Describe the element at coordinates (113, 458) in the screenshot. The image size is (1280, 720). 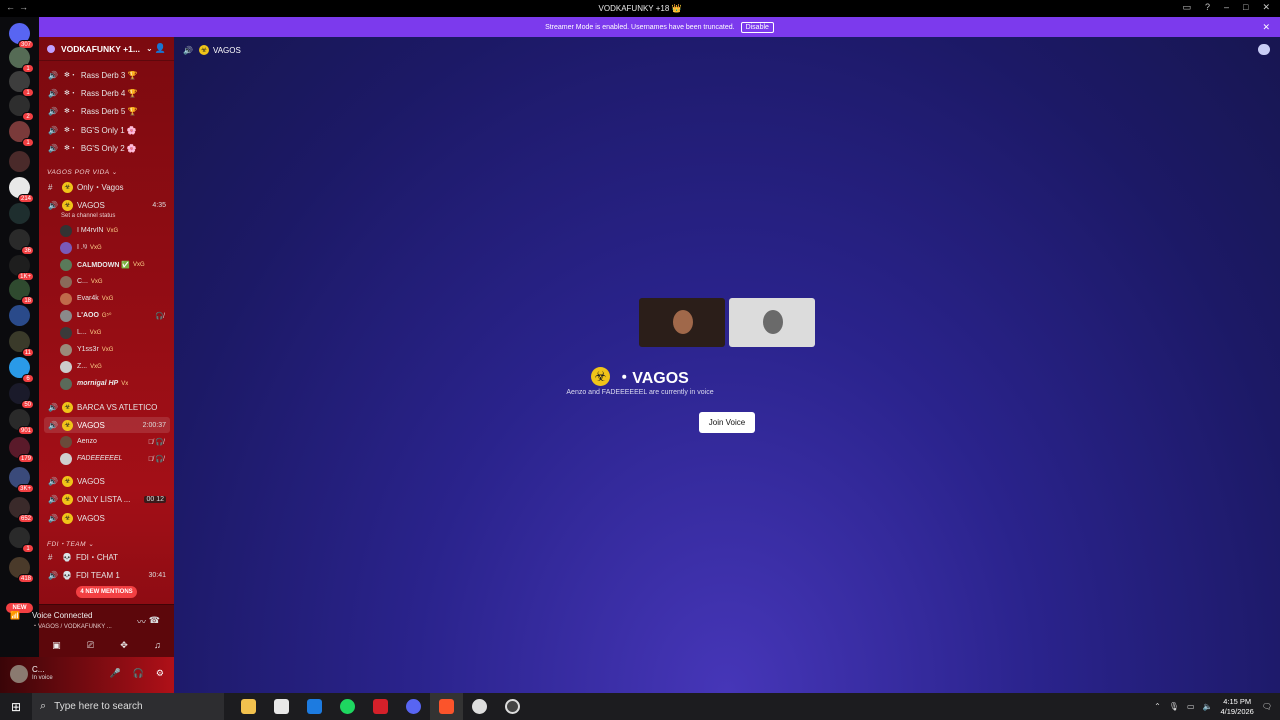
I see `voice-user: FADEEEEEEL 🎙̸ 🎧̸` at that location.